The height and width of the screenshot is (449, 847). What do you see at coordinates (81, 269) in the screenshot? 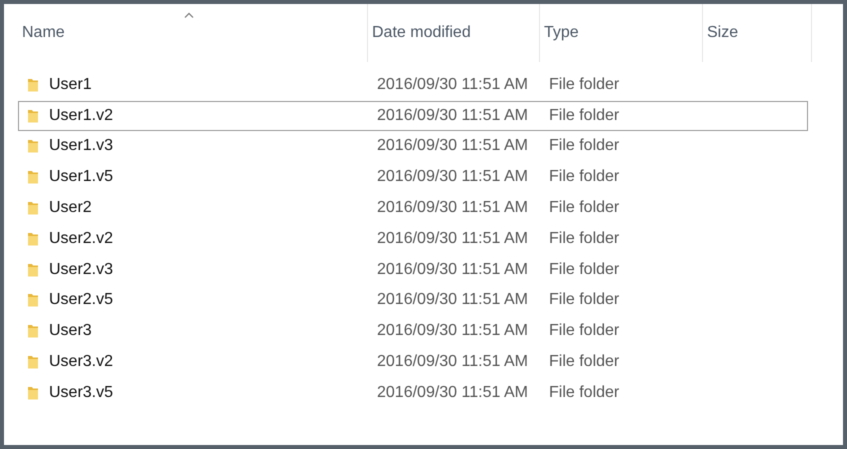
I see `file-name: User2.v3` at bounding box center [81, 269].